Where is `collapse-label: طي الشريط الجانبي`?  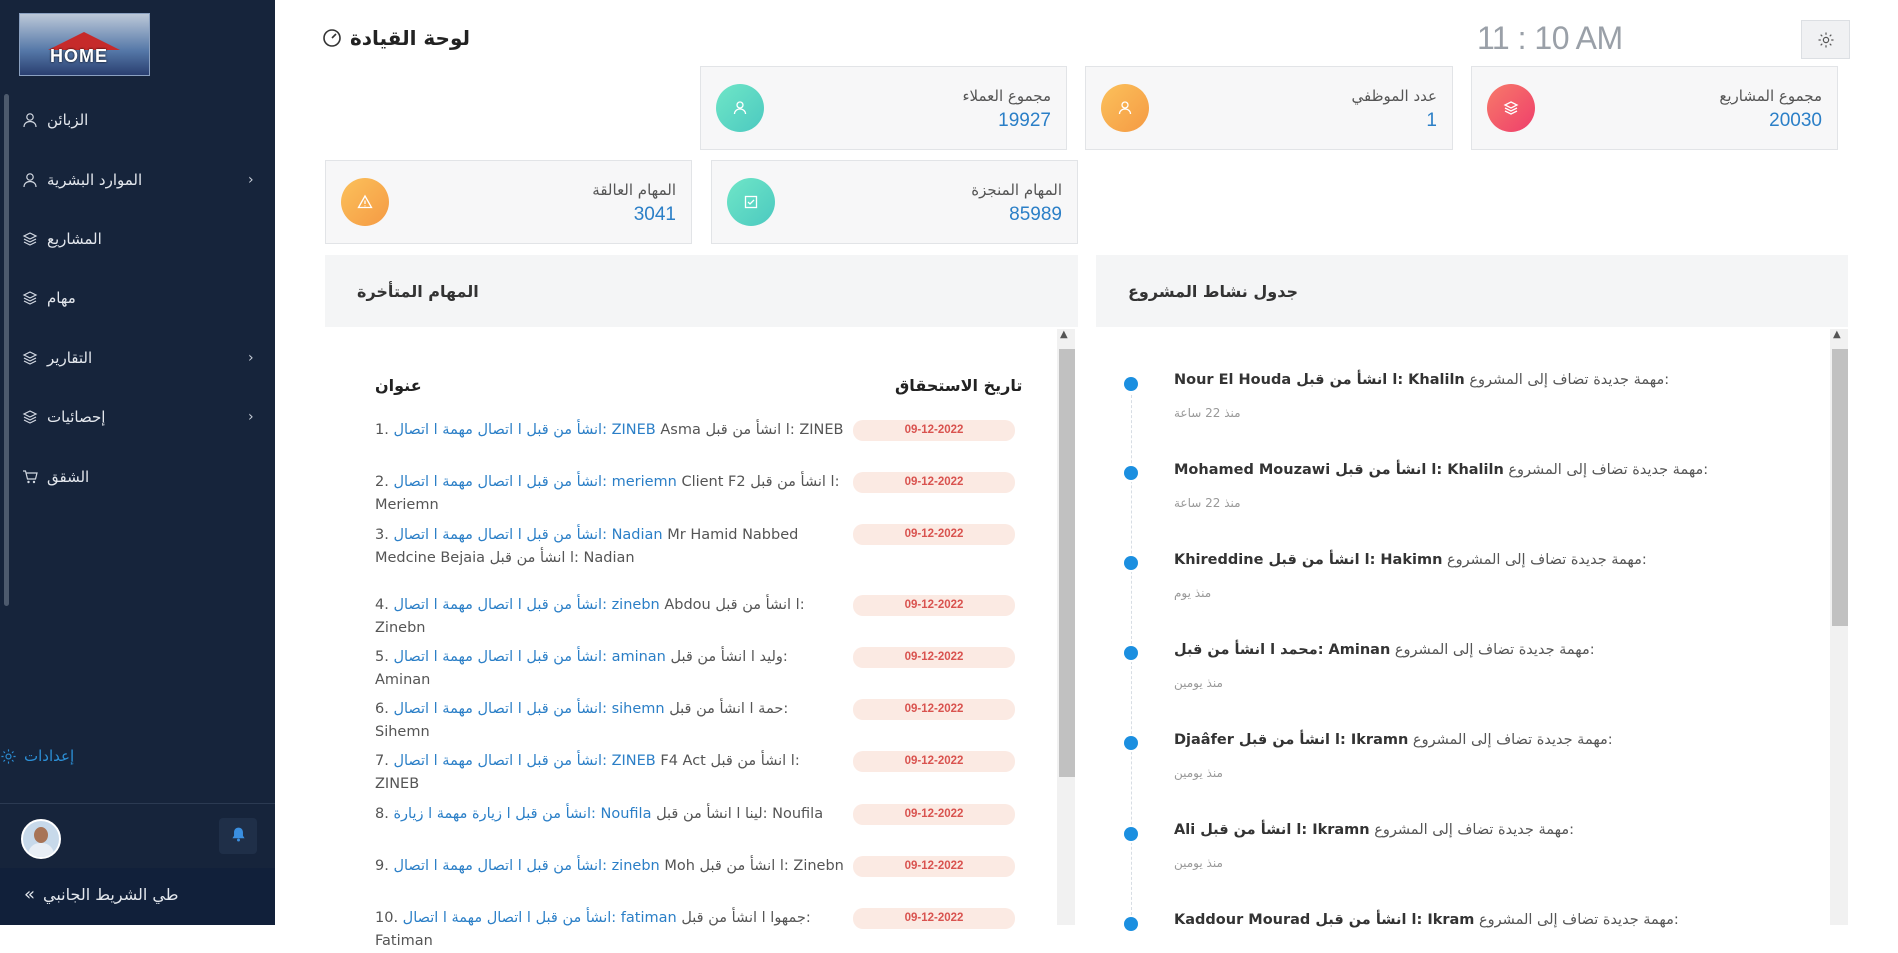 collapse-label: طي الشريط الجانبي is located at coordinates (111, 894).